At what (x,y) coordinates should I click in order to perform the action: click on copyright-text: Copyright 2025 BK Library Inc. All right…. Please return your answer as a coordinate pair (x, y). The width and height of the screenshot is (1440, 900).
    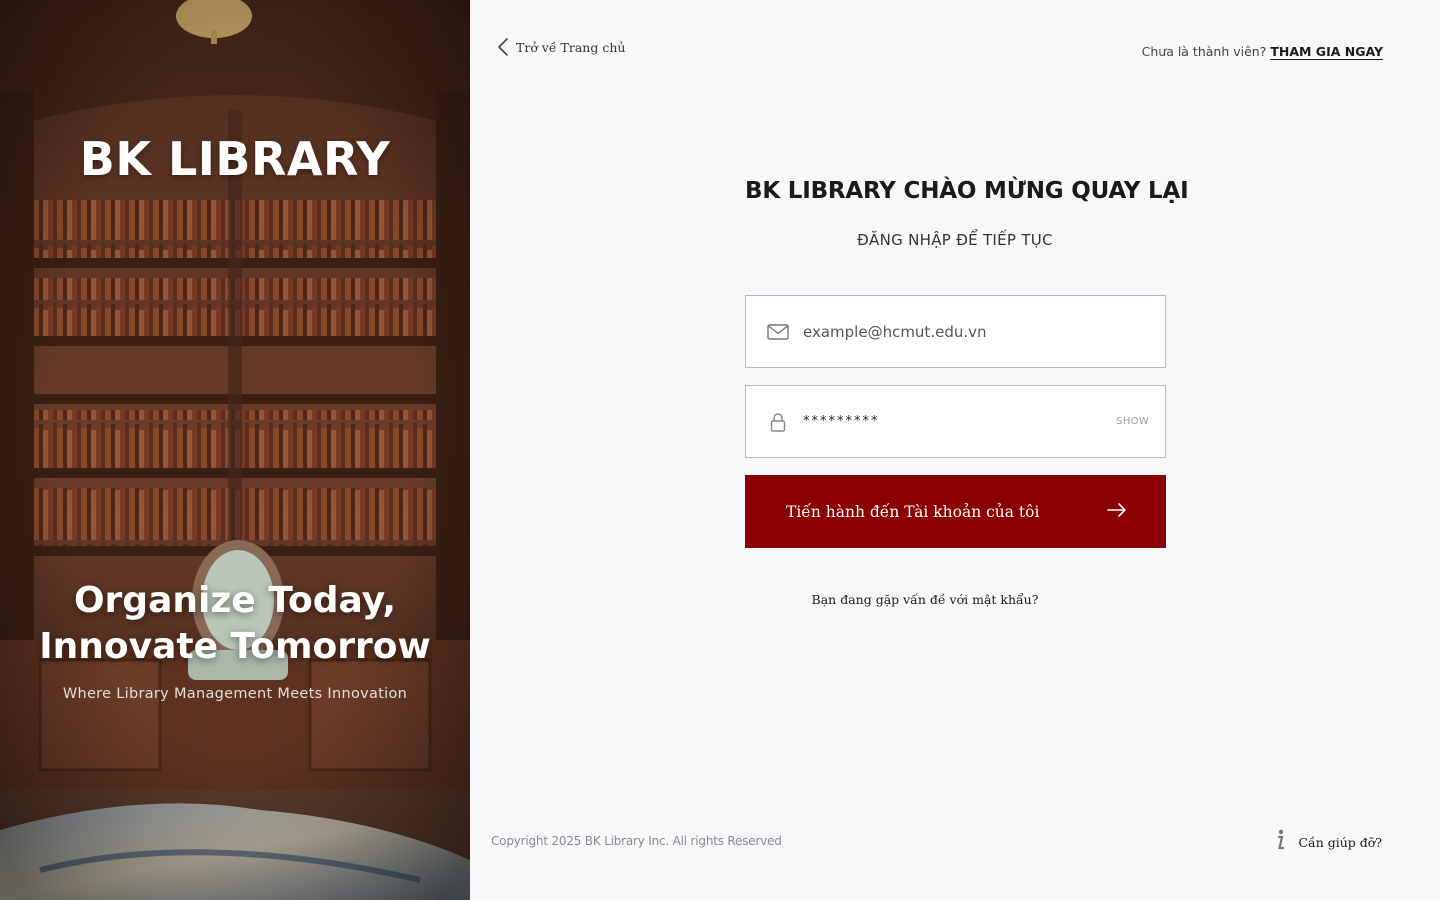
    Looking at the image, I should click on (636, 841).